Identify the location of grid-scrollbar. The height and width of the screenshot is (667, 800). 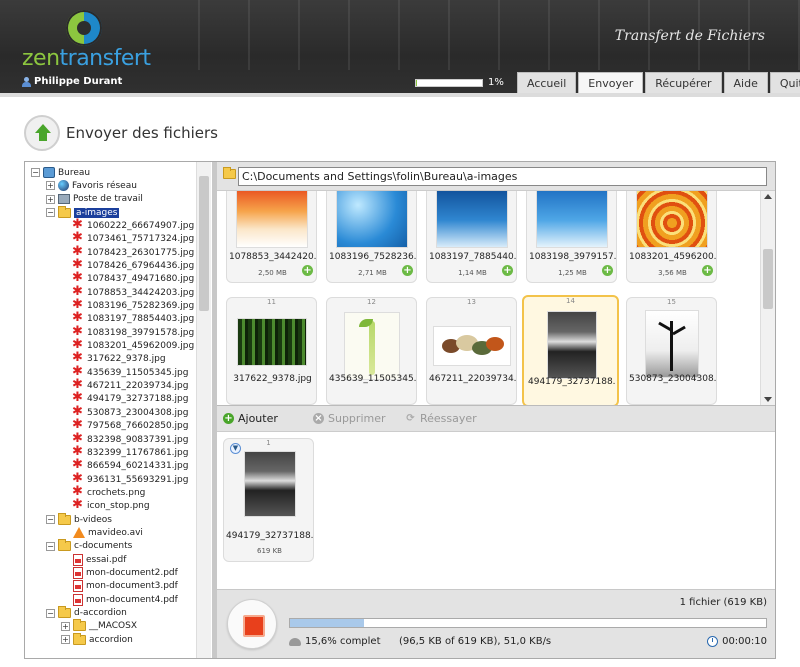
(767, 298).